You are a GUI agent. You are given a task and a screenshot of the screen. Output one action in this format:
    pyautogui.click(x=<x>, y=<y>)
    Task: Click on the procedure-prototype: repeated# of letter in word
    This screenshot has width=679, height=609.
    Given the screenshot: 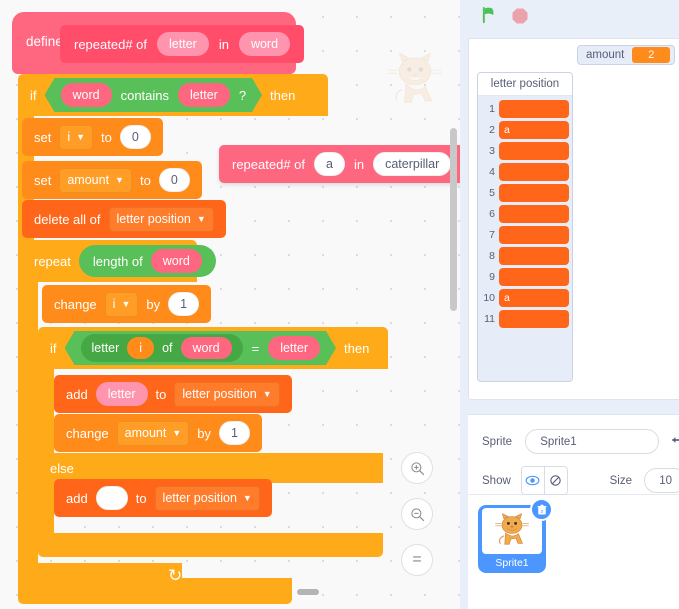 What is the action you would take?
    pyautogui.click(x=182, y=44)
    